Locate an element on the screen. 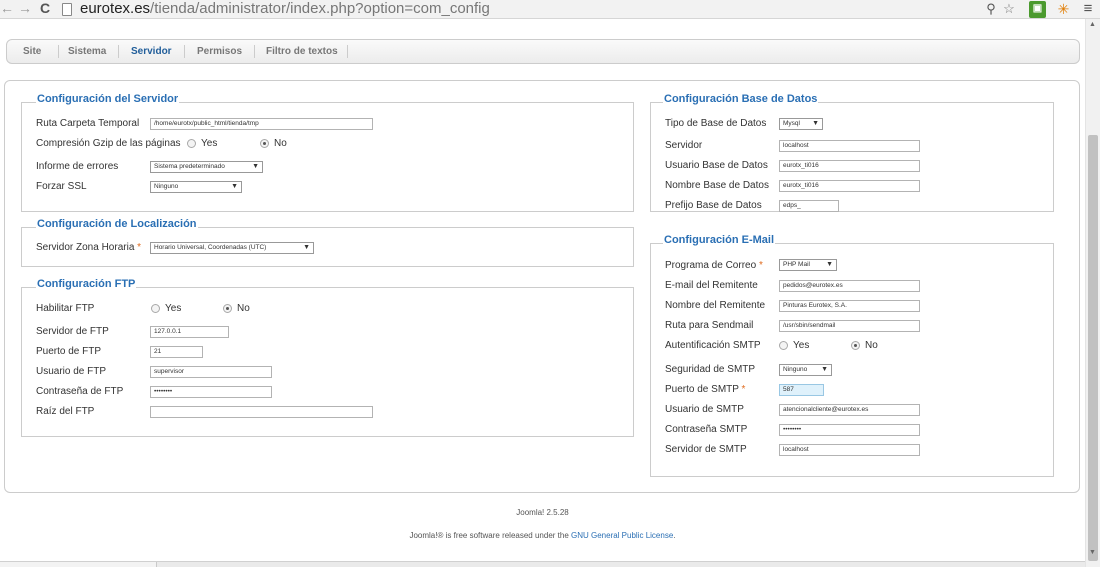 The height and width of the screenshot is (567, 1100). ftp-enable-yes-label: Yes is located at coordinates (173, 308).